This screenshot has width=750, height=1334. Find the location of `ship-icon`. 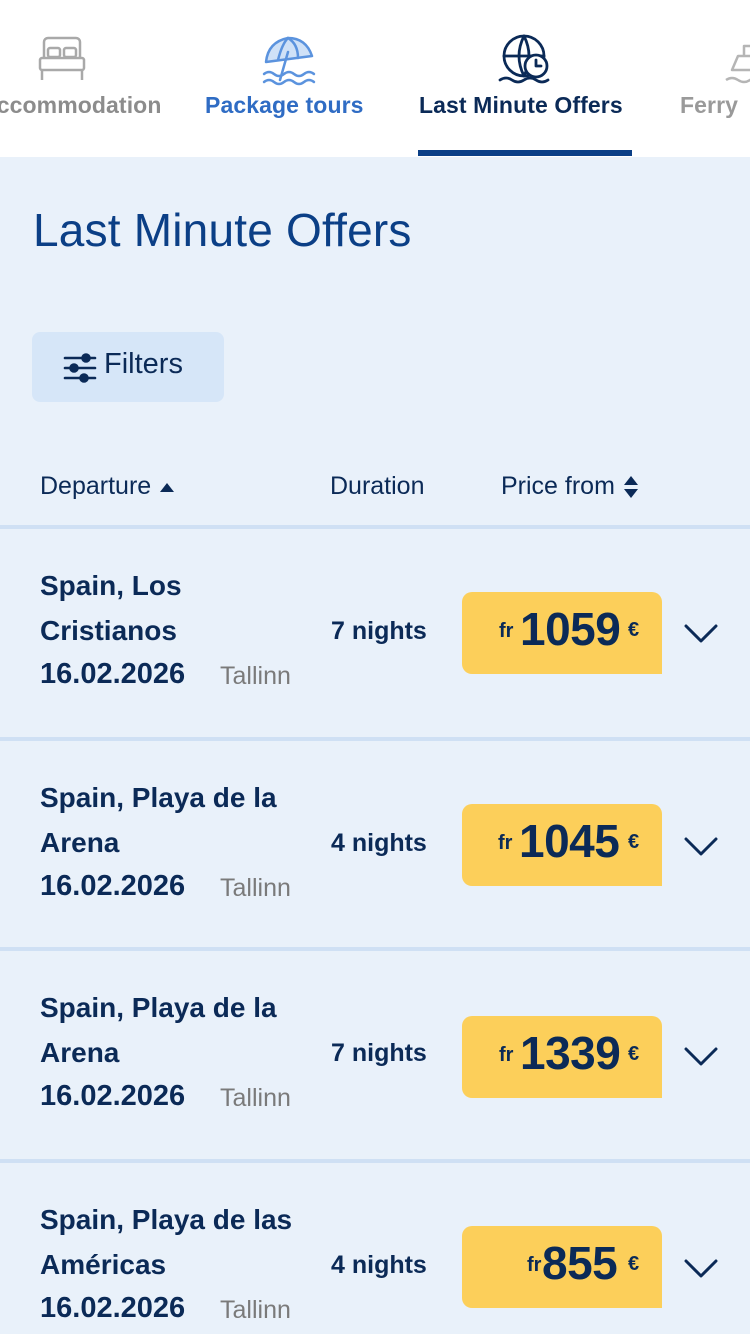

ship-icon is located at coordinates (737, 64).